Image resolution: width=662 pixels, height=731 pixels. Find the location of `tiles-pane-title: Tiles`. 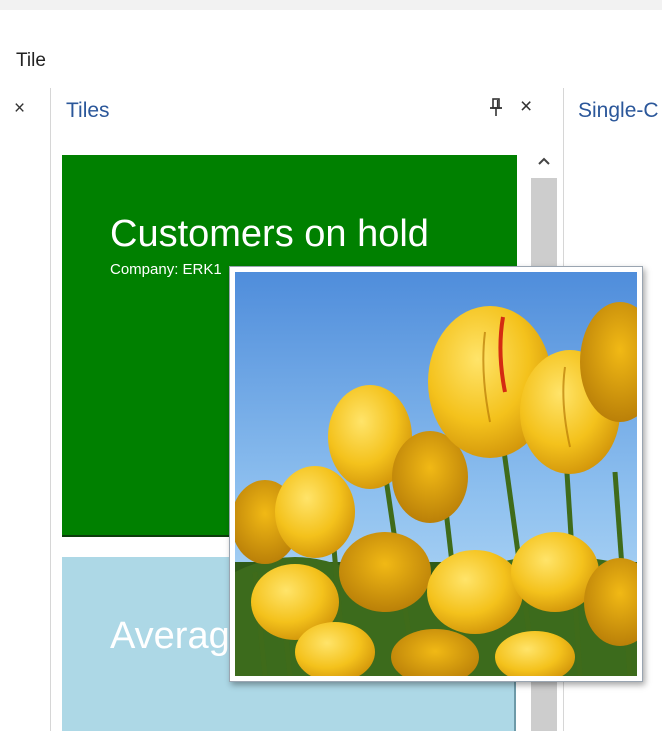

tiles-pane-title: Tiles is located at coordinates (88, 110).